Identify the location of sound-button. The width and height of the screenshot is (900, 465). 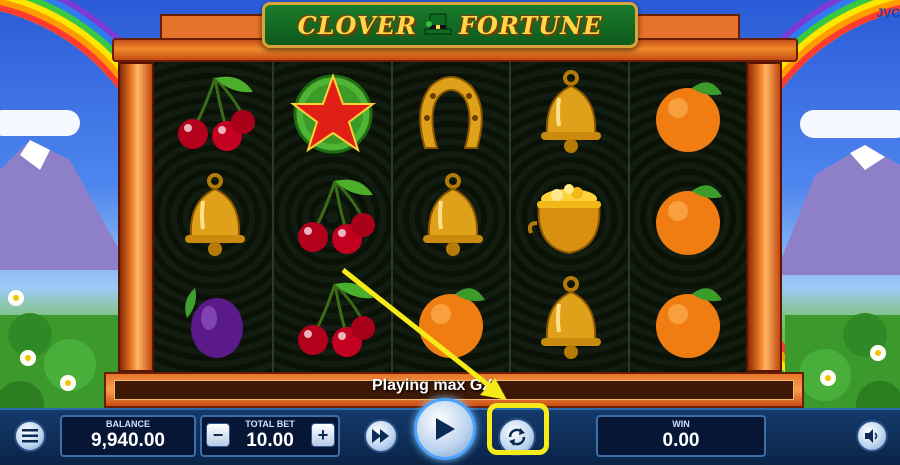
(872, 436).